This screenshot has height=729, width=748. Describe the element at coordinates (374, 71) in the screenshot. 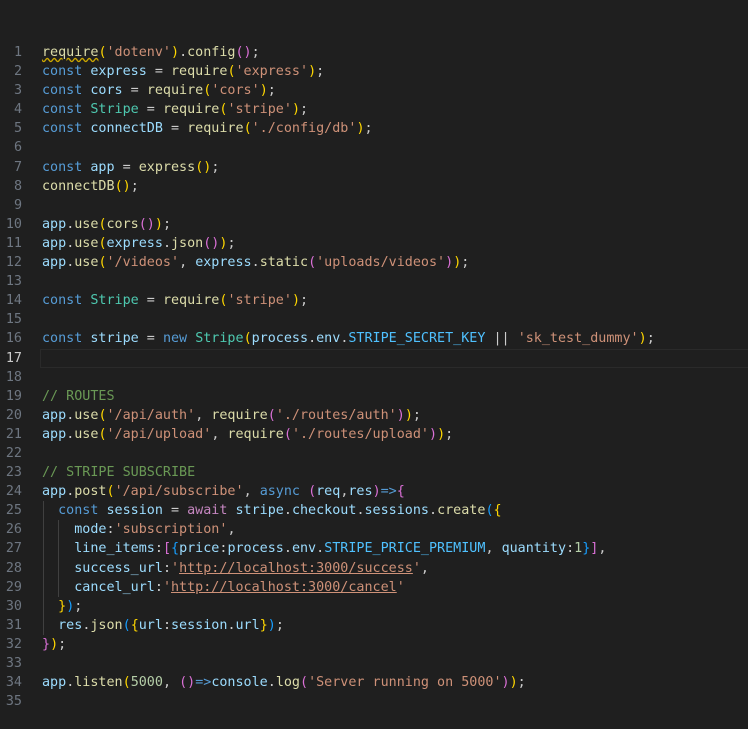

I see `code-line: 2 const express = require('express');` at that location.